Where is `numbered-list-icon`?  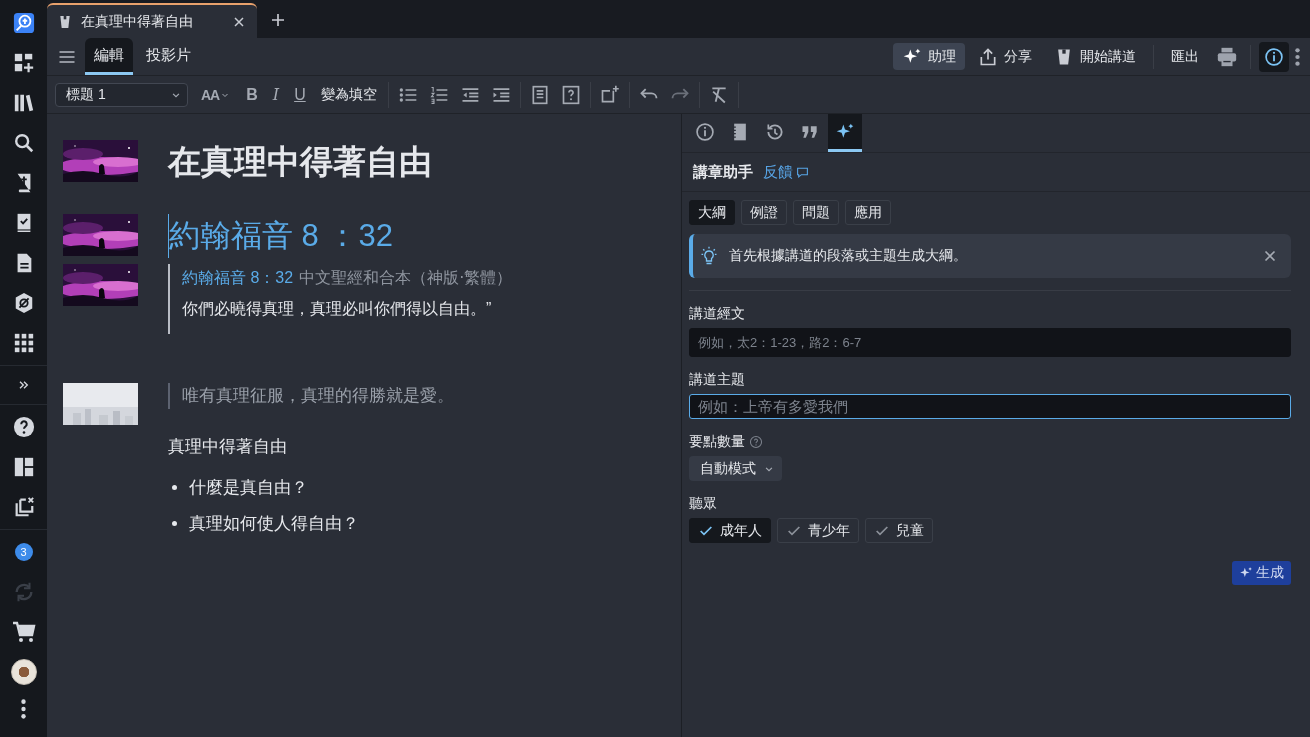 numbered-list-icon is located at coordinates (438, 94).